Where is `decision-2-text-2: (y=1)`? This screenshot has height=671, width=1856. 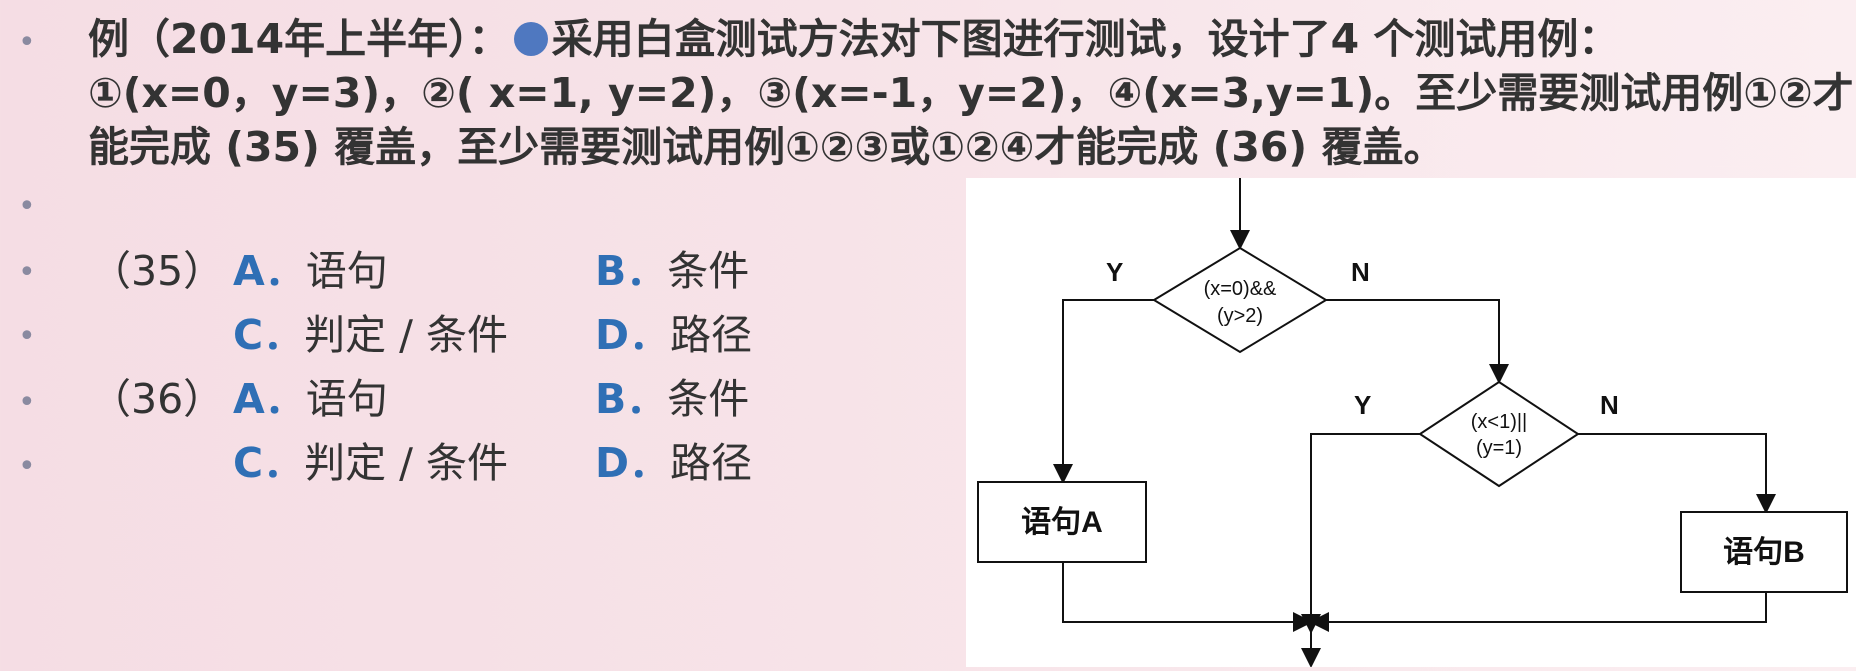
decision-2-text-2: (y=1) is located at coordinates (1499, 448).